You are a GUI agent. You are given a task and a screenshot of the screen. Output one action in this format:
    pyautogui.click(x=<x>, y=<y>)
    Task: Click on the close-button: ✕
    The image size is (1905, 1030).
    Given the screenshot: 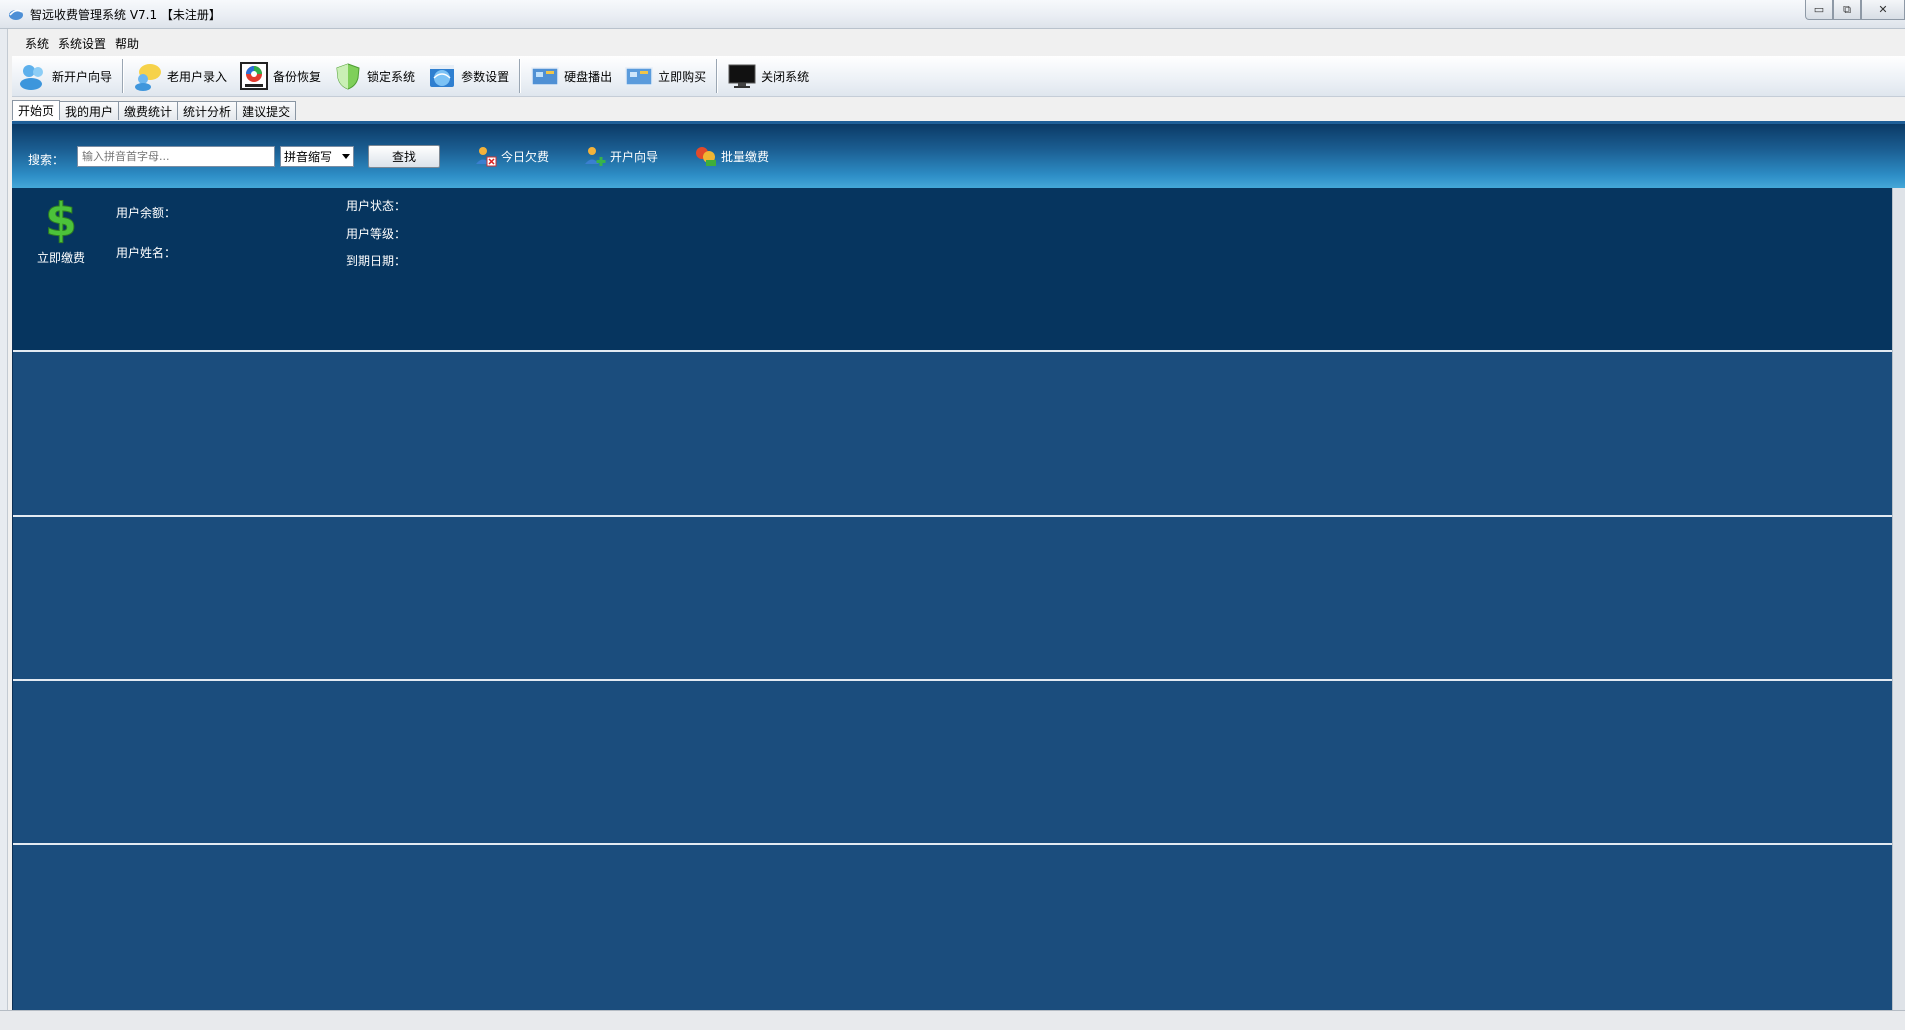 What is the action you would take?
    pyautogui.click(x=1883, y=10)
    